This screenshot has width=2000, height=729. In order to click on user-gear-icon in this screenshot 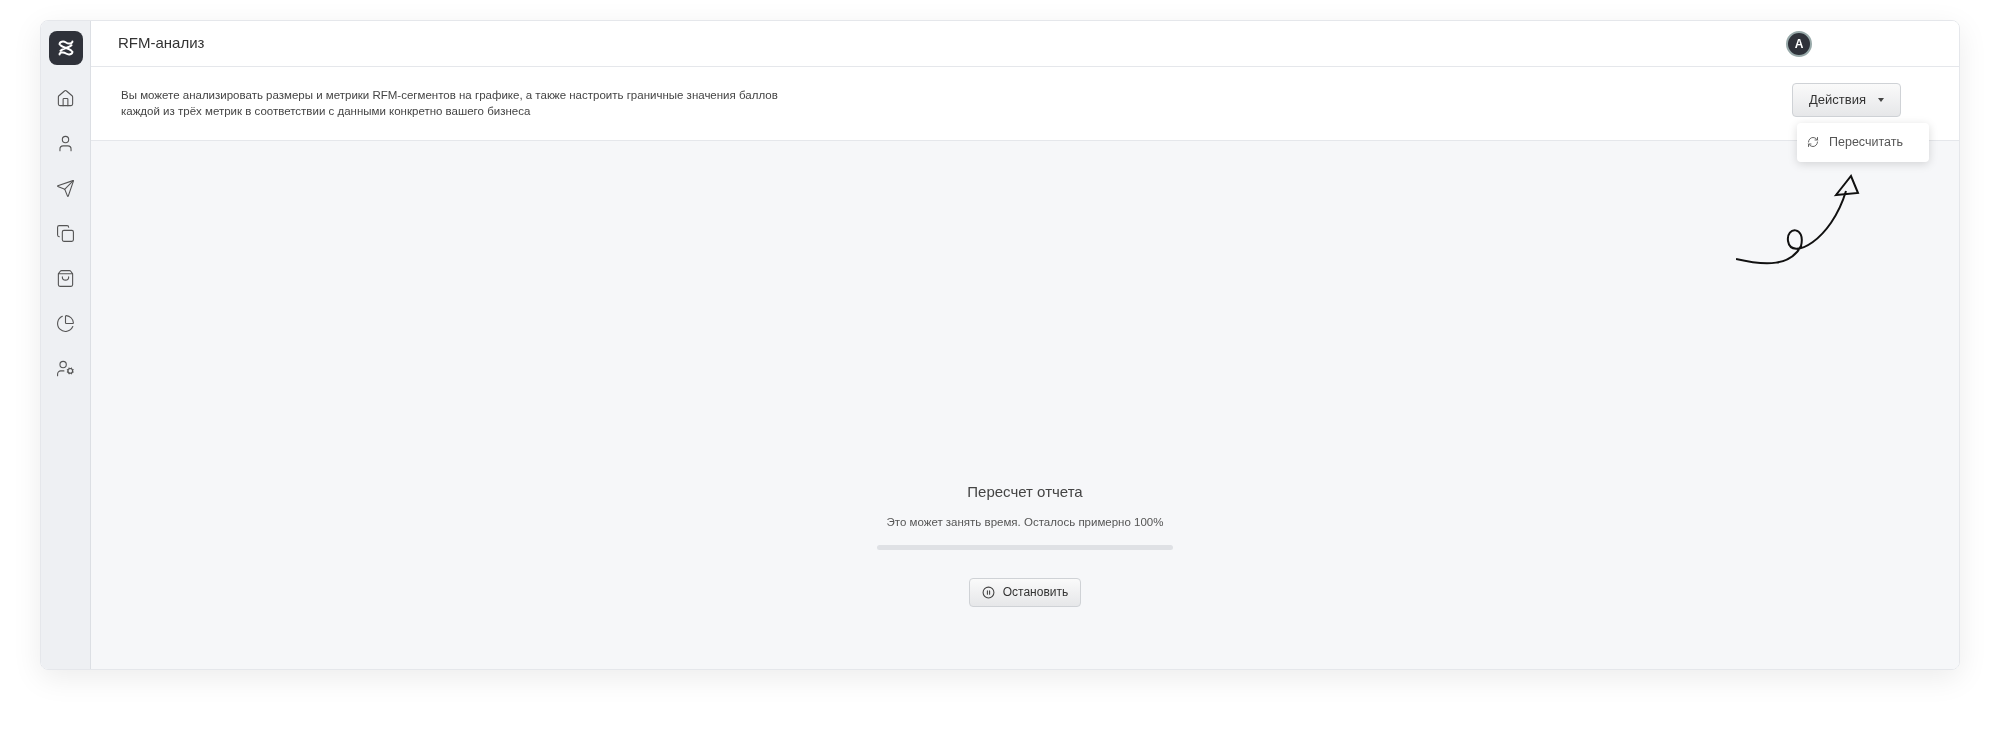, I will do `click(65, 368)`.